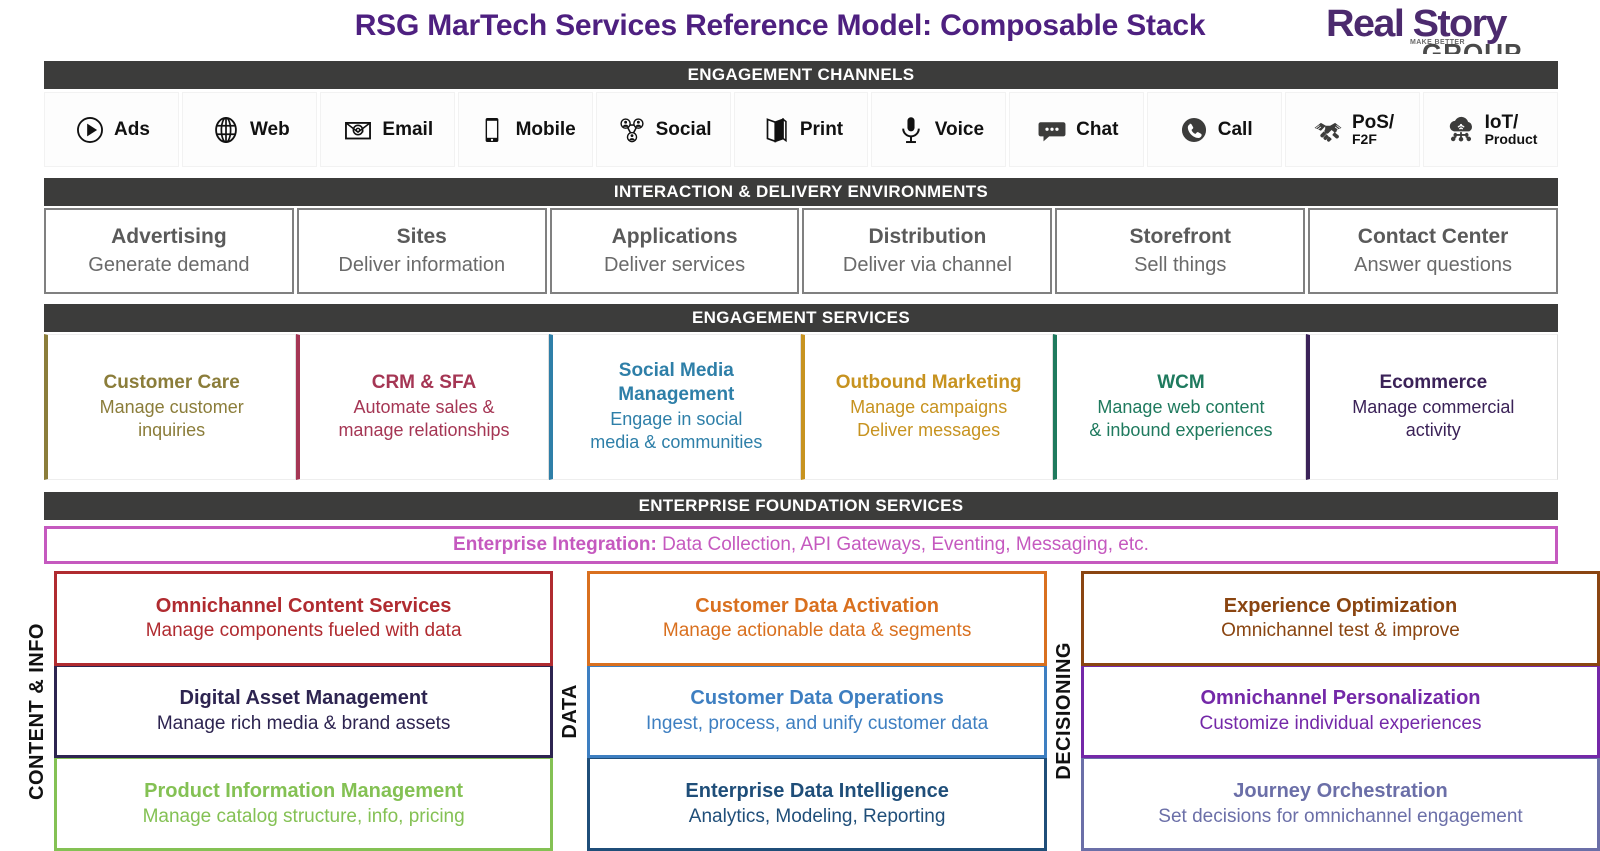 This screenshot has height=851, width=1600. I want to click on environment-desc: Answer questions, so click(1433, 264).